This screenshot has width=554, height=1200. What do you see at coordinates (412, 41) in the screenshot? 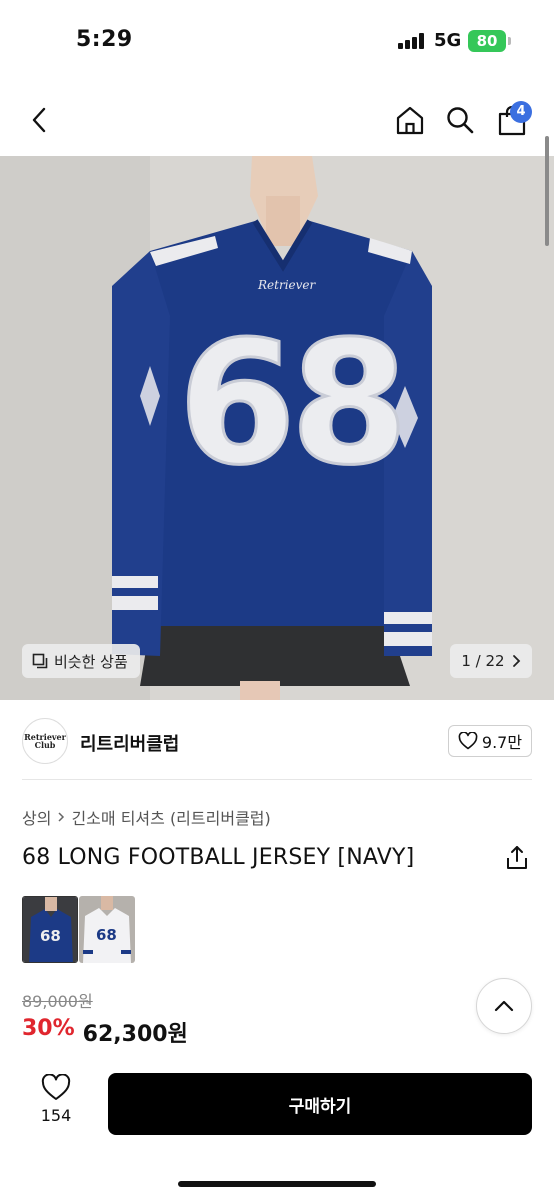
I see `signal-icon` at bounding box center [412, 41].